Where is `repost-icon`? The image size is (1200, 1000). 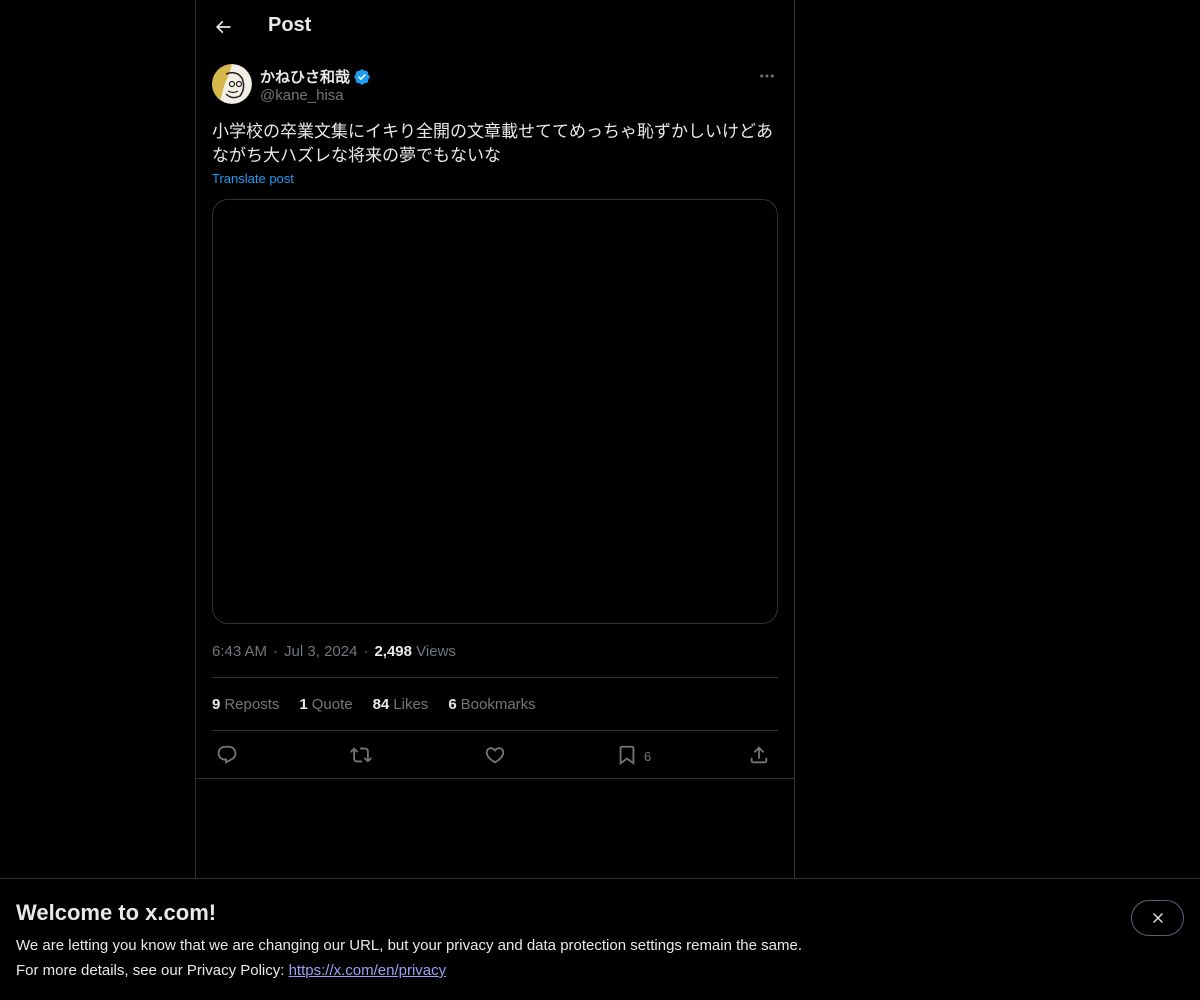 repost-icon is located at coordinates (361, 755).